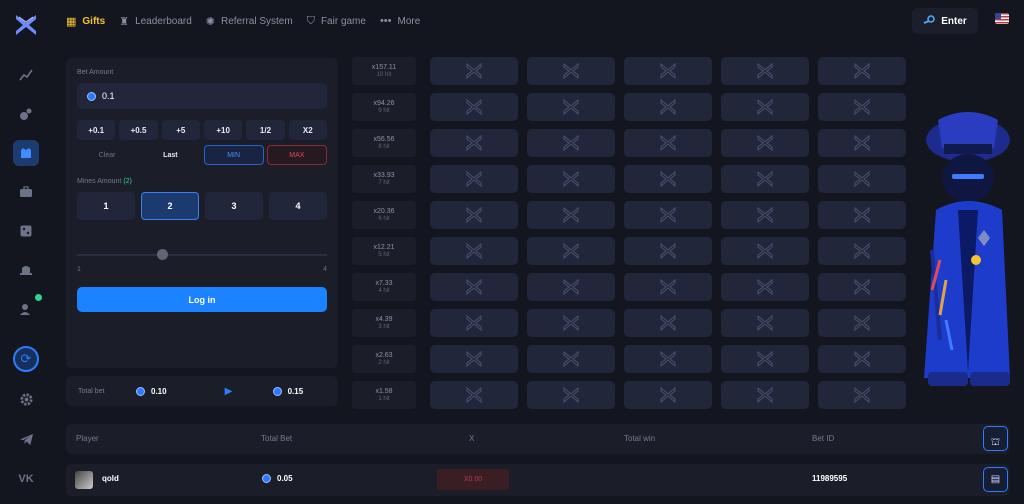 This screenshot has height=504, width=1024. I want to click on multiplier-item: x2.63 2 hit, so click(384, 359).